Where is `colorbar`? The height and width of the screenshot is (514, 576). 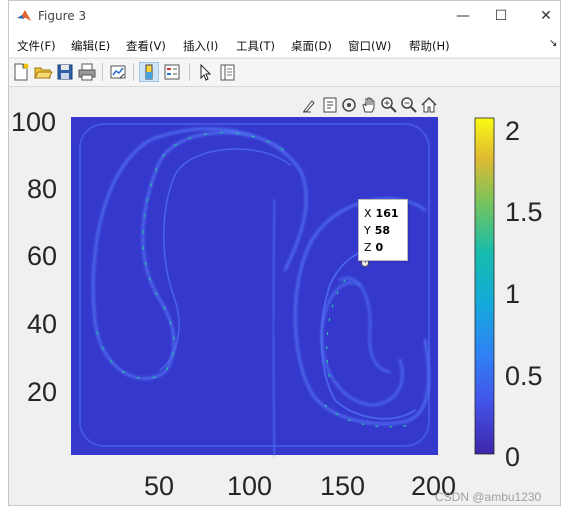 colorbar is located at coordinates (484, 286).